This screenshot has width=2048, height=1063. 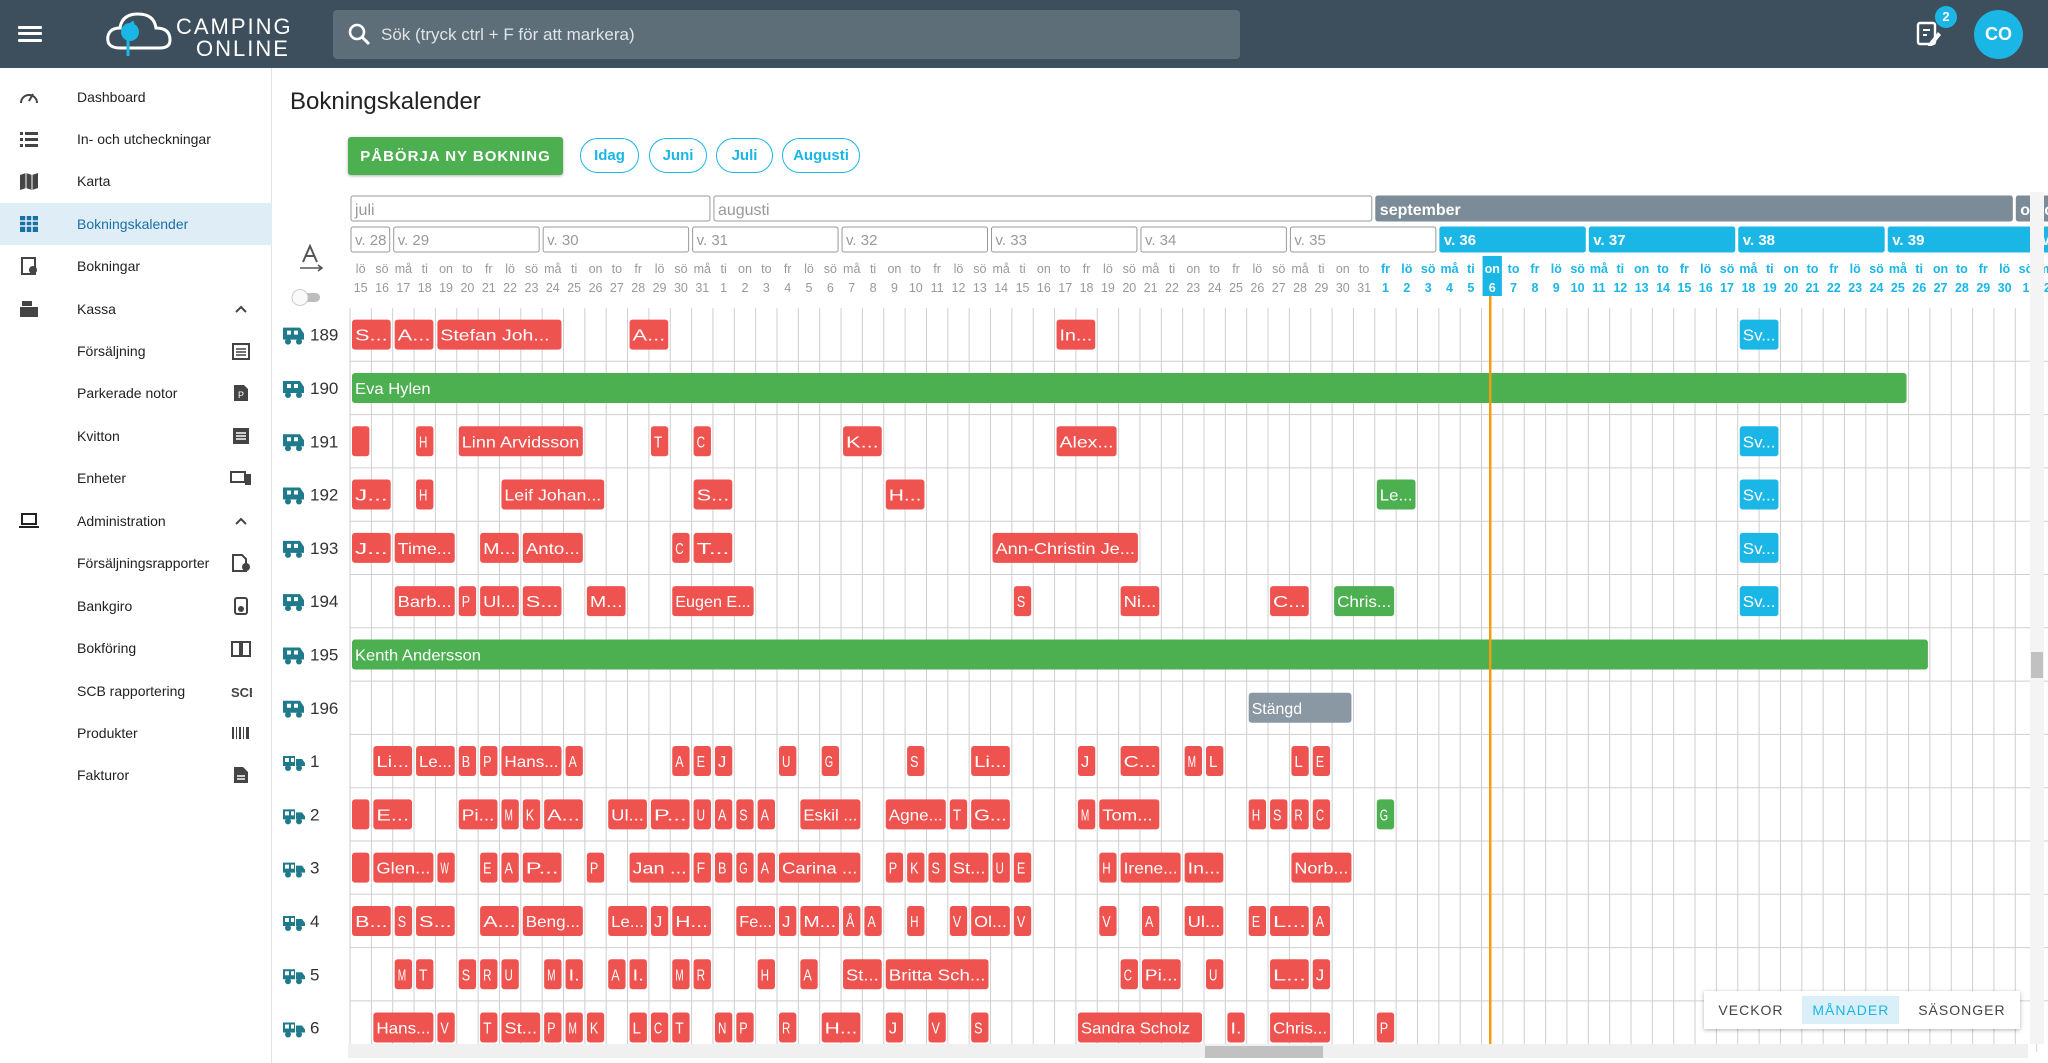 What do you see at coordinates (136, 733) in the screenshot?
I see `sidebar-item-produkter: Produkter` at bounding box center [136, 733].